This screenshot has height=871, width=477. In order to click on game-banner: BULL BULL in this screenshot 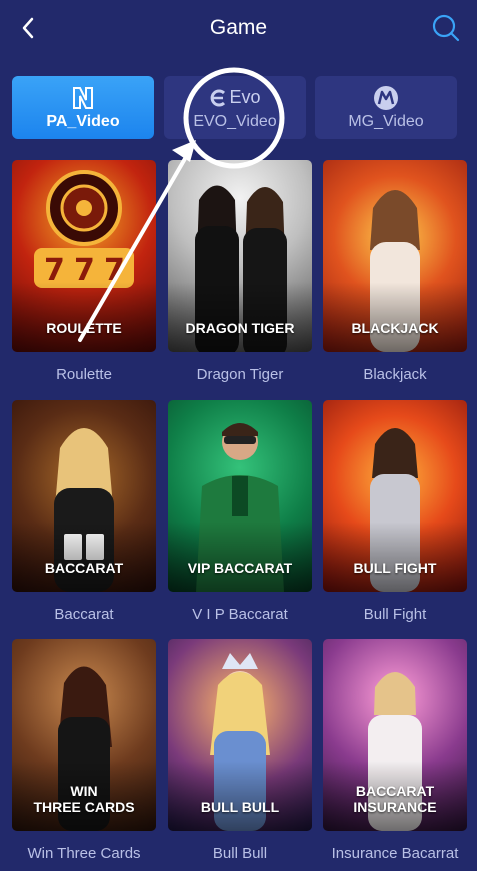, I will do `click(240, 807)`.